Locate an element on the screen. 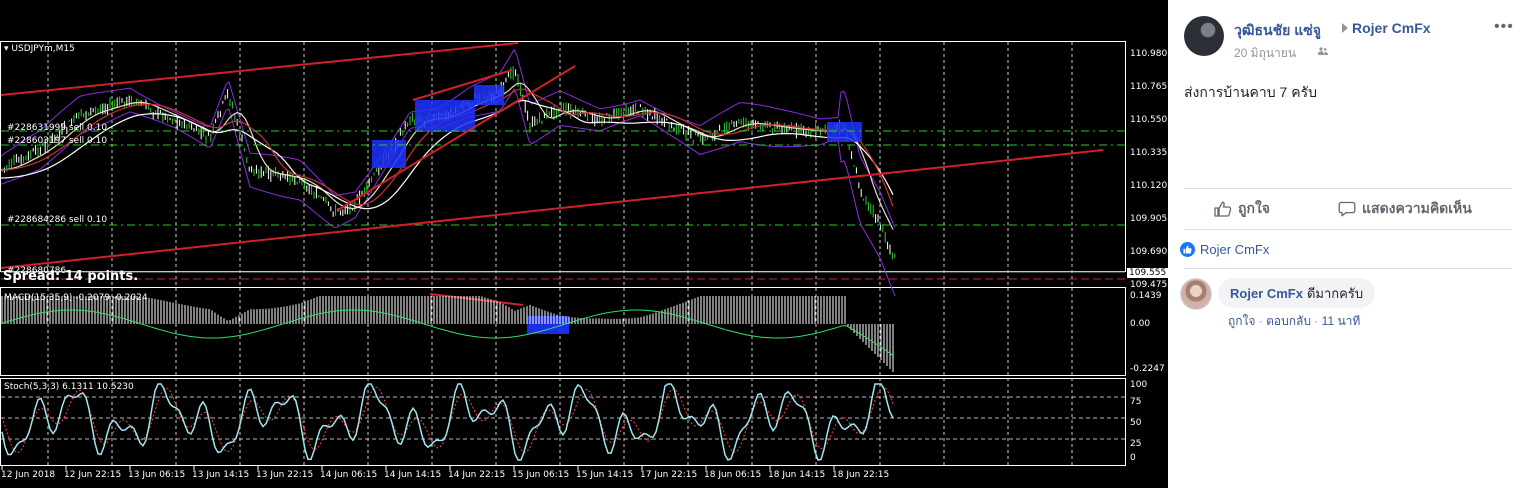  comment-time: 11 นาที is located at coordinates (1341, 321).